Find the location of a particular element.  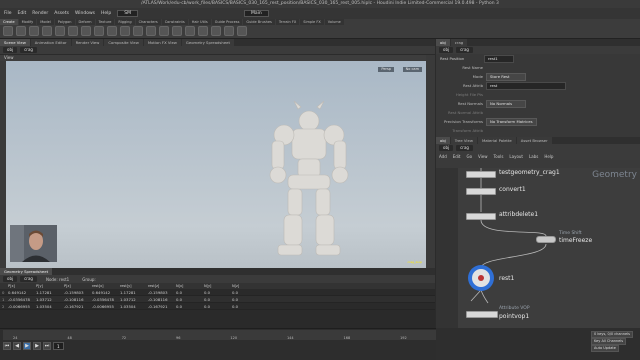

menu-assets: Assets is located at coordinates (61, 13).